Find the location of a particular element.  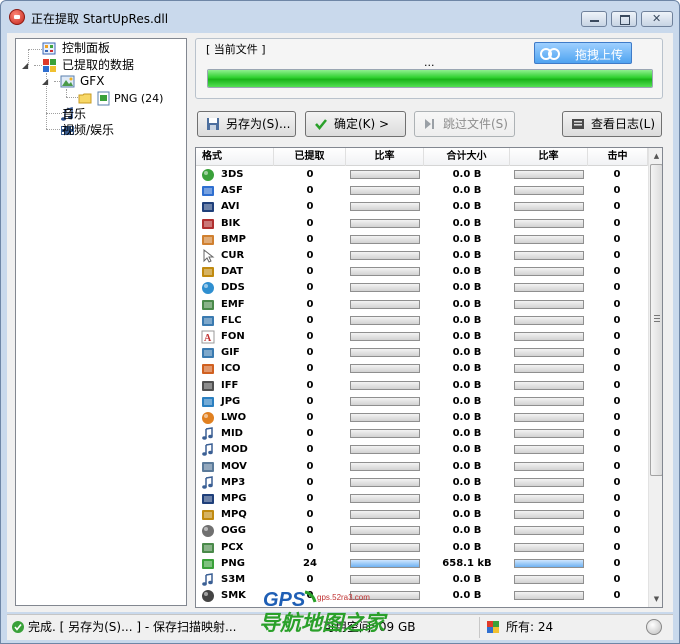

table-row: EMF 0 0.0 B 0 is located at coordinates (422, 305).